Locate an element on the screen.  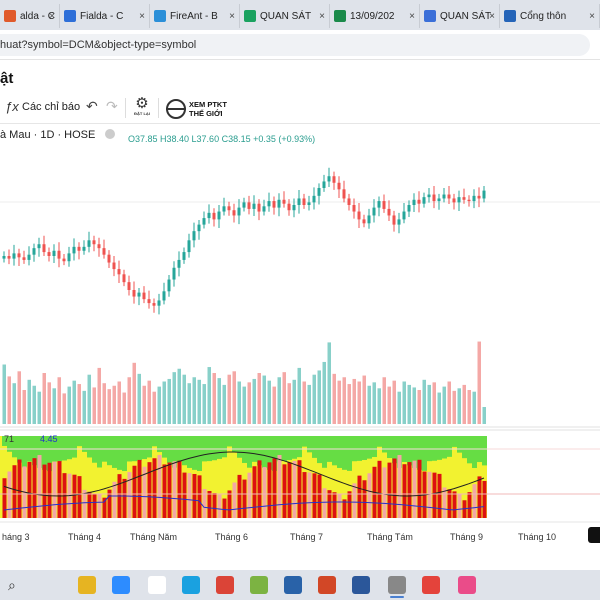
browser-tab: FireAnt - B × is located at coordinates (195, 16).